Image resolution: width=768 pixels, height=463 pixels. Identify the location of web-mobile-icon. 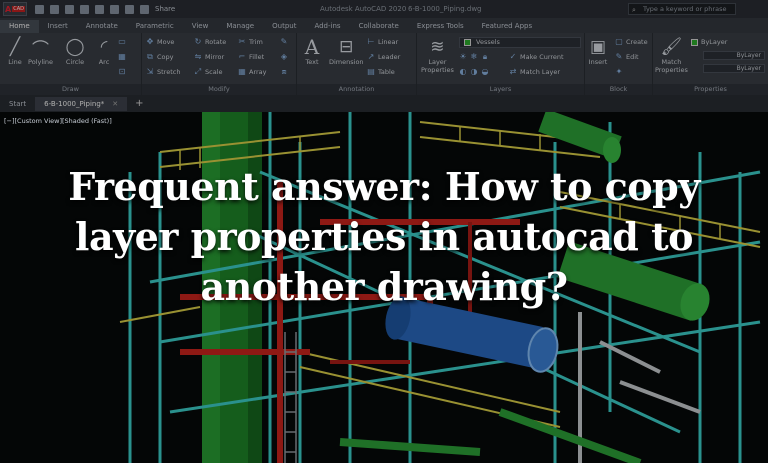
(99, 9).